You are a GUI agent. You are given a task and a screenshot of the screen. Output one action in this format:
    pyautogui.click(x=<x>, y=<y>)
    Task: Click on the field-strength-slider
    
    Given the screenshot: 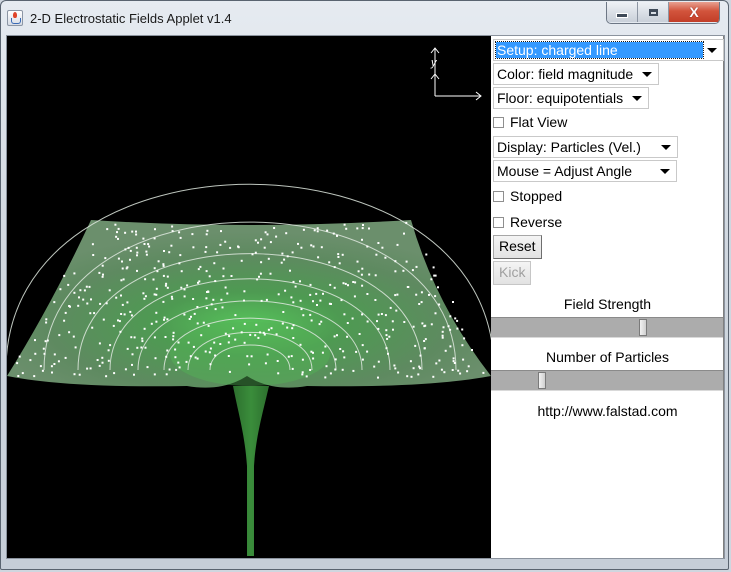 What is the action you would take?
    pyautogui.click(x=607, y=327)
    